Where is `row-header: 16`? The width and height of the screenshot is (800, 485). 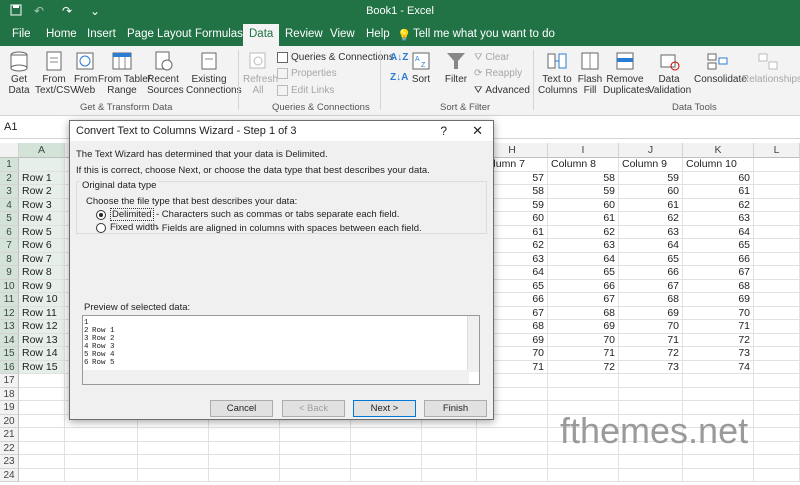
row-header: 16 is located at coordinates (9, 367).